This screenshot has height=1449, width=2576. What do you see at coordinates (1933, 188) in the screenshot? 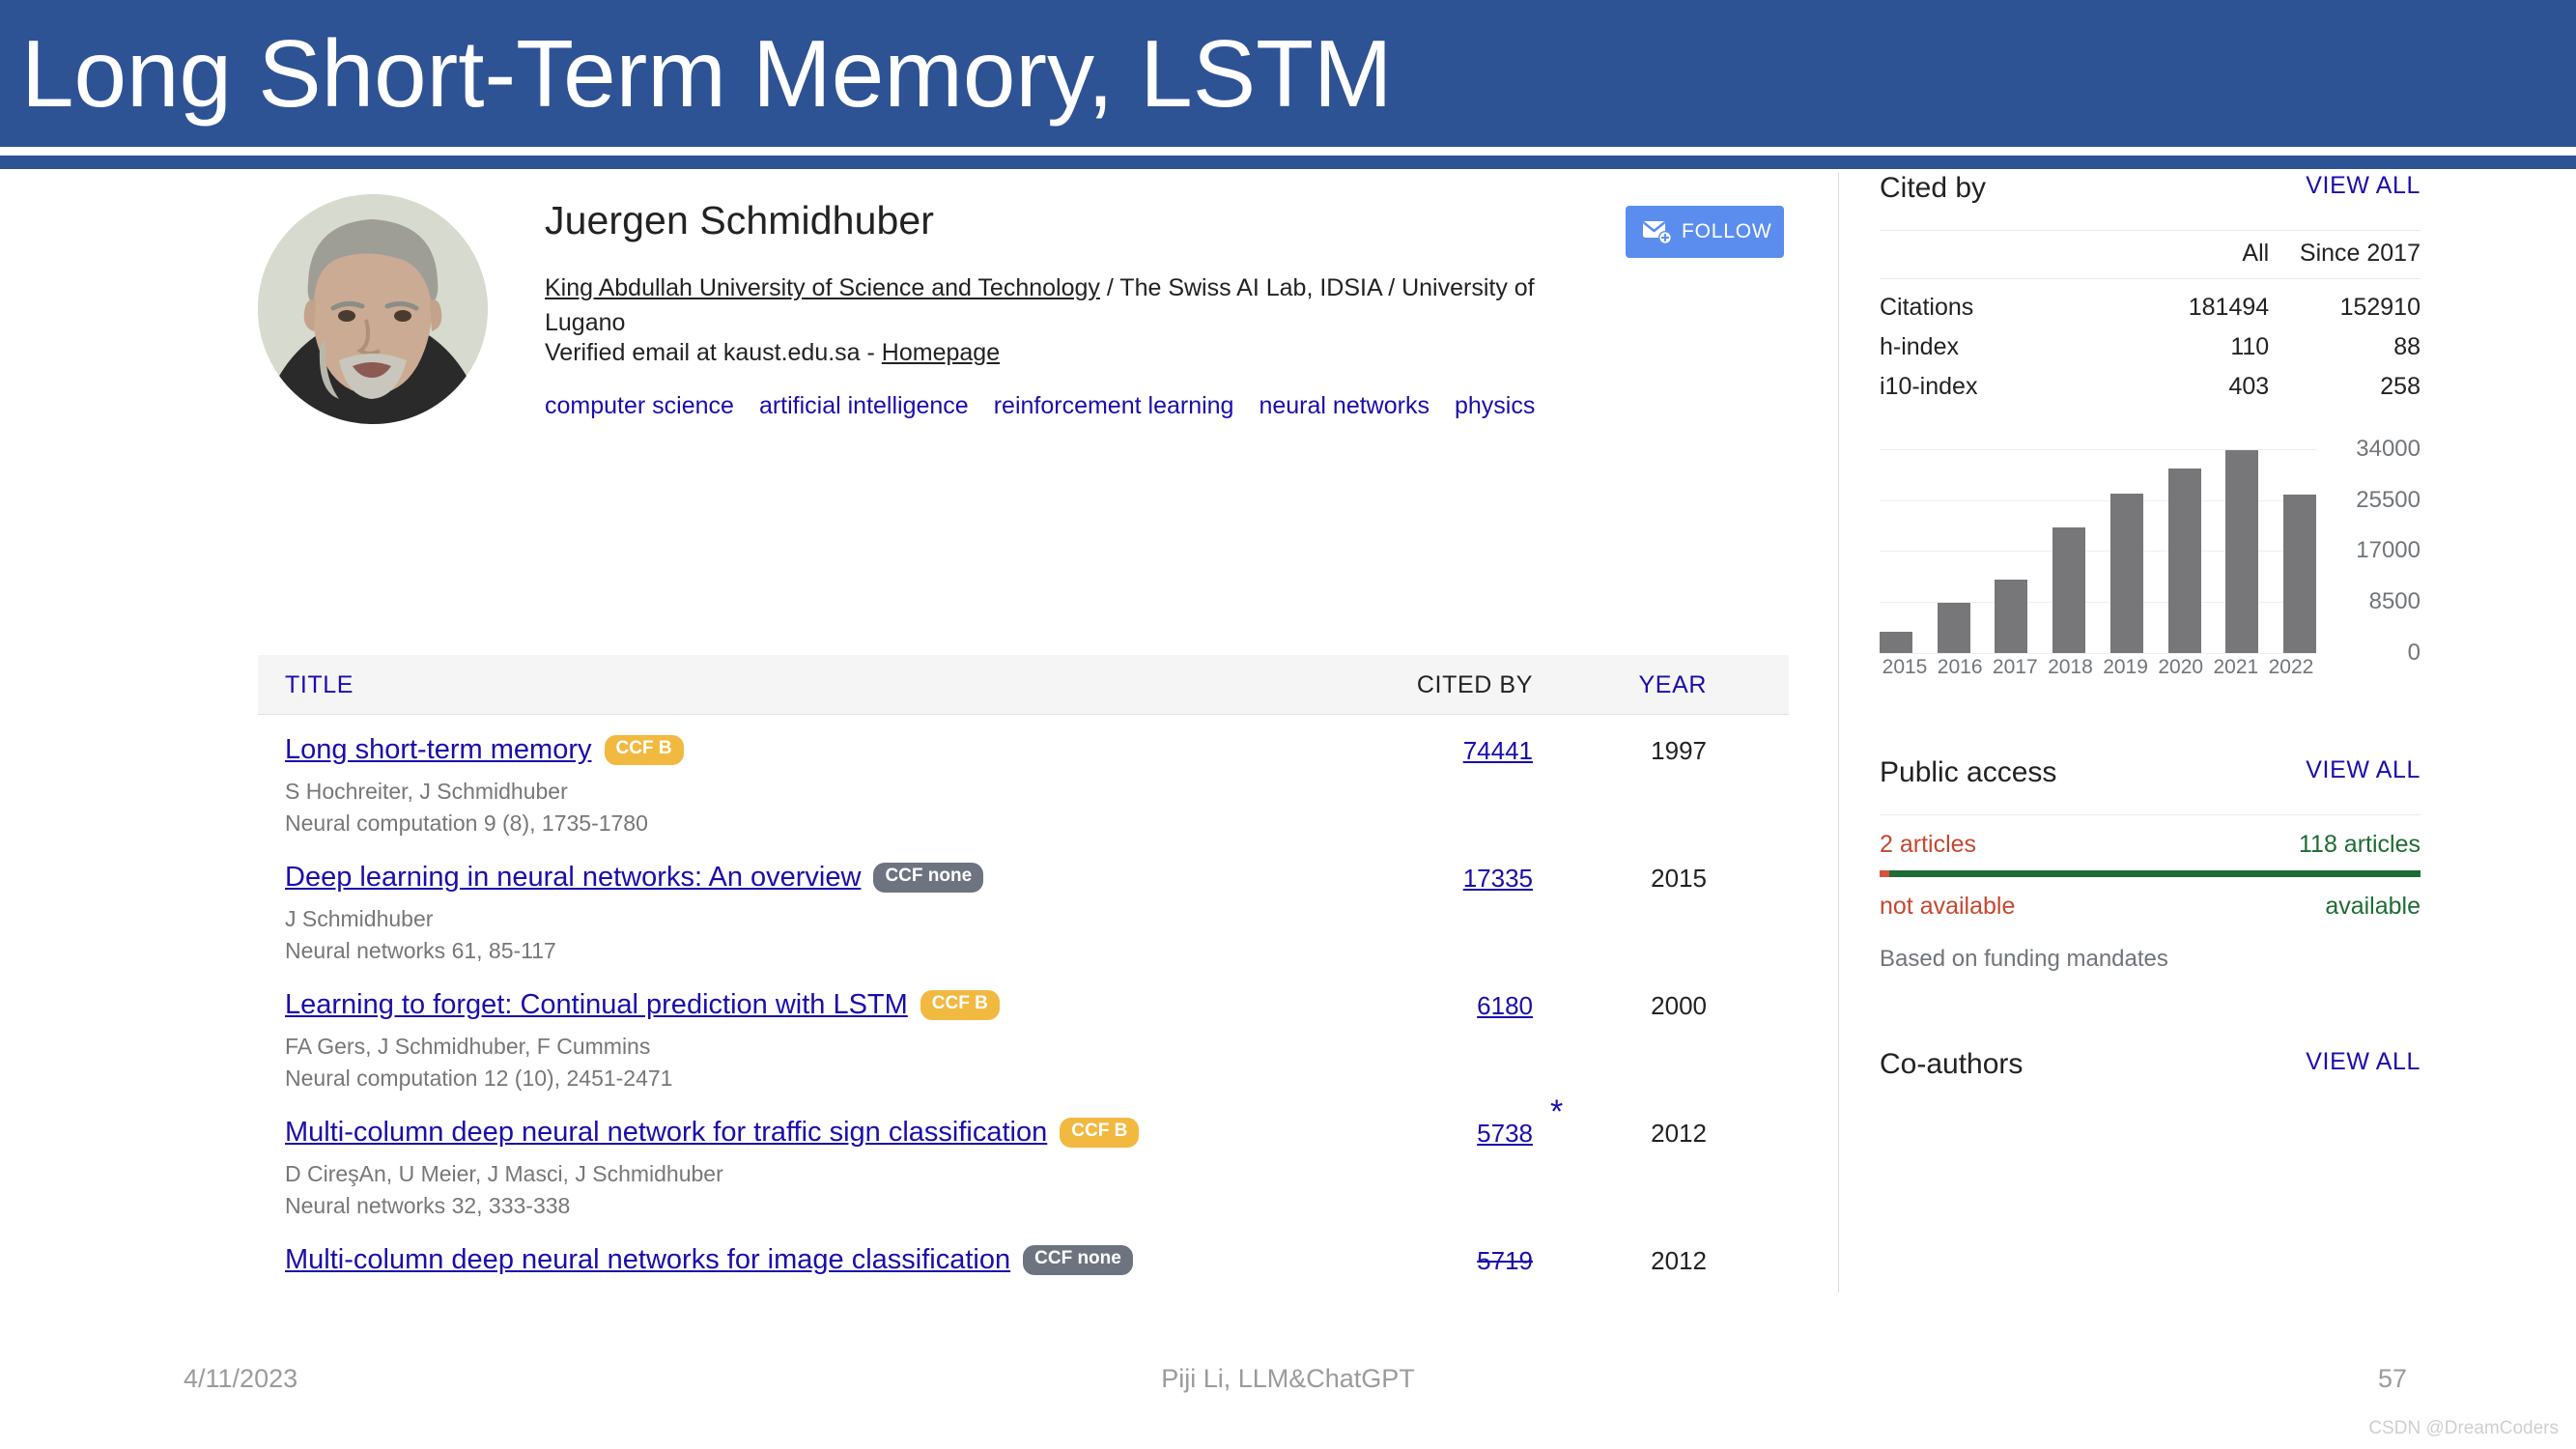
I see `cited-by-title: Cited by` at bounding box center [1933, 188].